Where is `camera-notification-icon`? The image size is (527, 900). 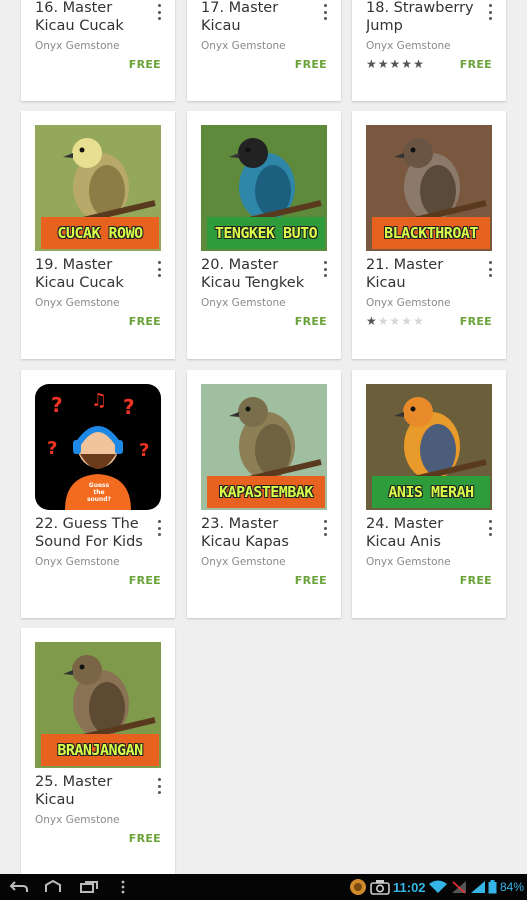
camera-notification-icon is located at coordinates (380, 887).